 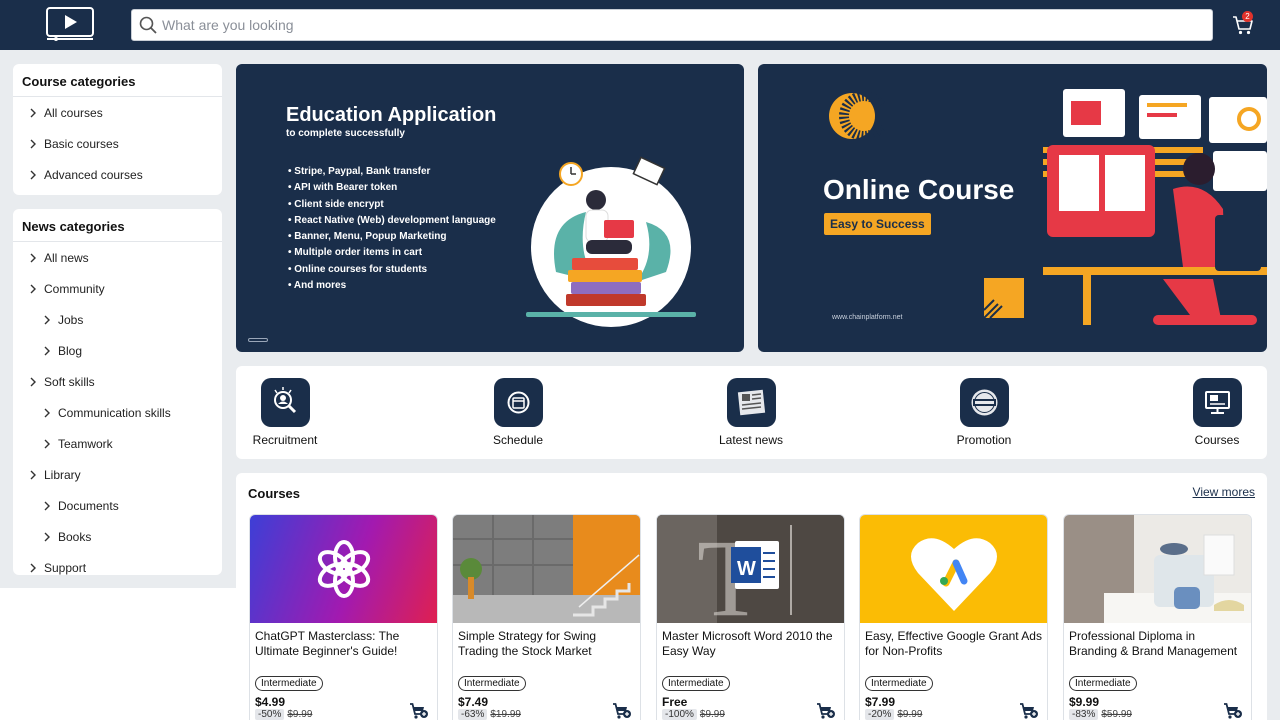 What do you see at coordinates (518, 440) in the screenshot?
I see `quick-link-label: Schedule` at bounding box center [518, 440].